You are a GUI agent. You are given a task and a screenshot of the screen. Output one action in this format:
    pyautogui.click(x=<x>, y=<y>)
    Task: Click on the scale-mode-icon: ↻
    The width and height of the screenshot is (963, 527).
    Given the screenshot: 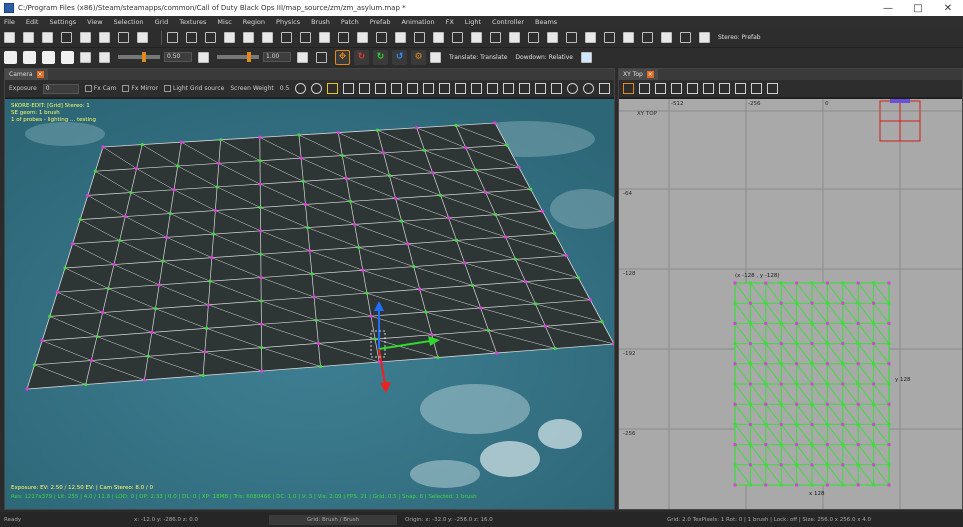 What is the action you would take?
    pyautogui.click(x=380, y=57)
    